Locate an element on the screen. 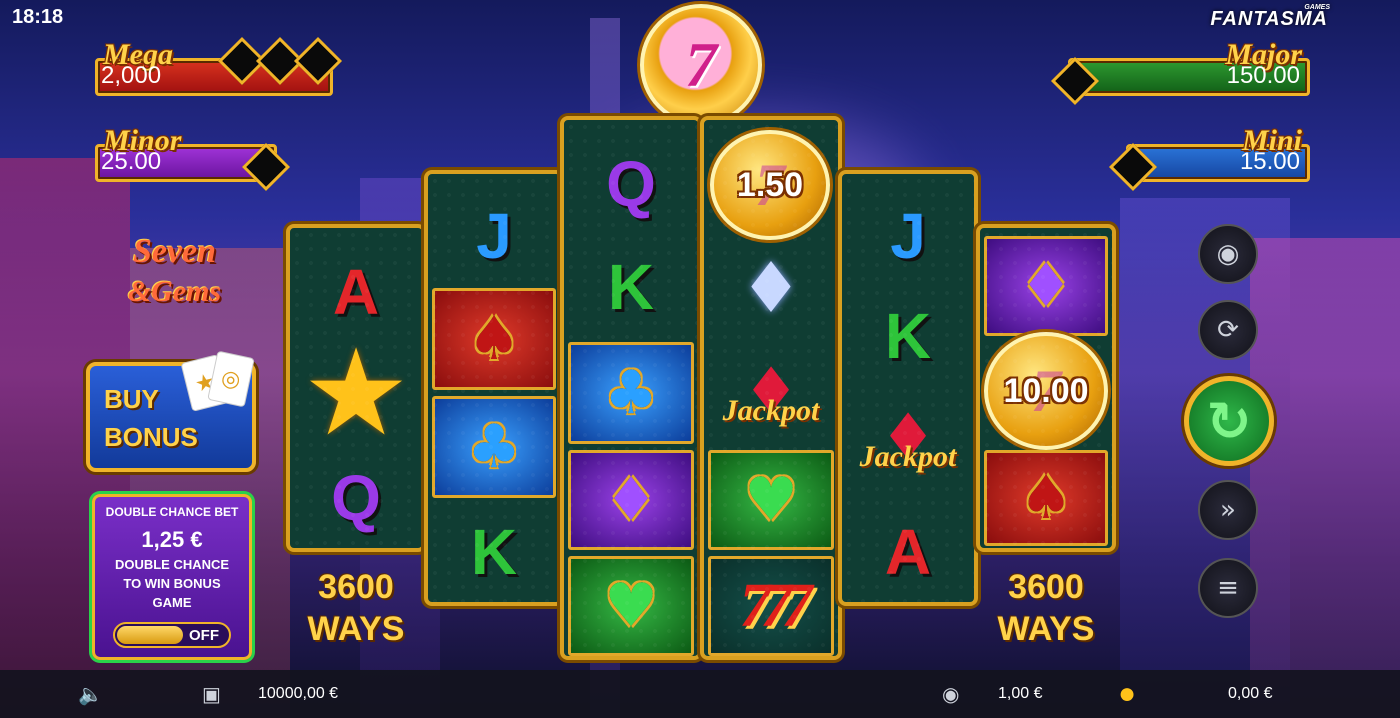  ways-label-right: 3600 WAYS is located at coordinates (1046, 608).